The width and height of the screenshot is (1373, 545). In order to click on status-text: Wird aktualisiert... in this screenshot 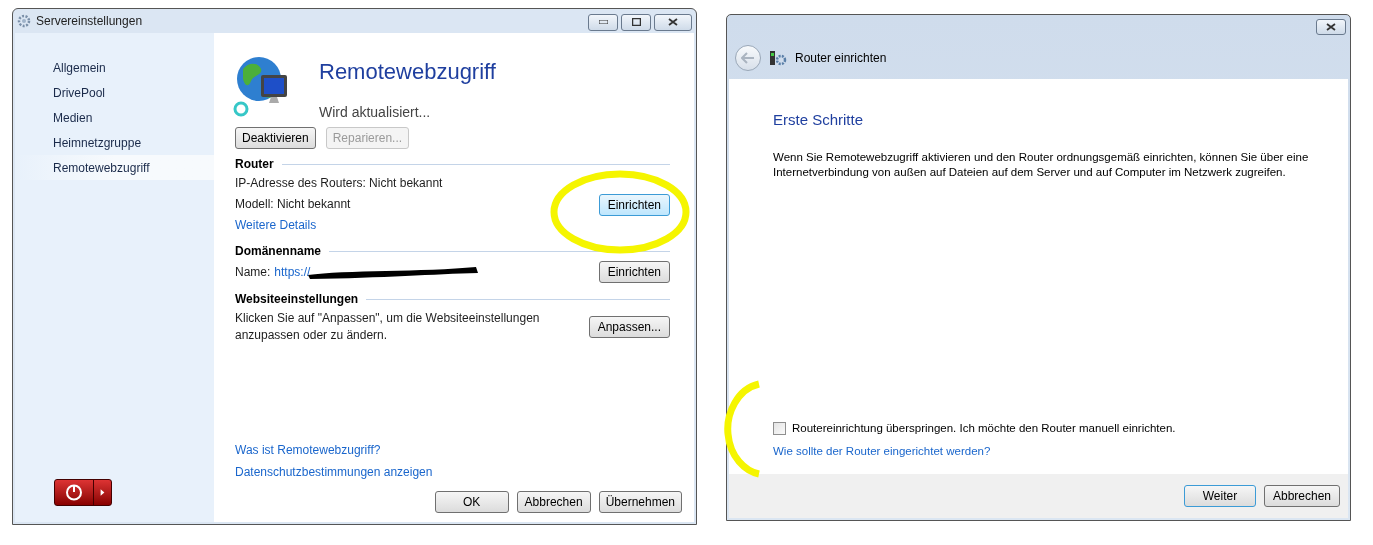, I will do `click(375, 112)`.